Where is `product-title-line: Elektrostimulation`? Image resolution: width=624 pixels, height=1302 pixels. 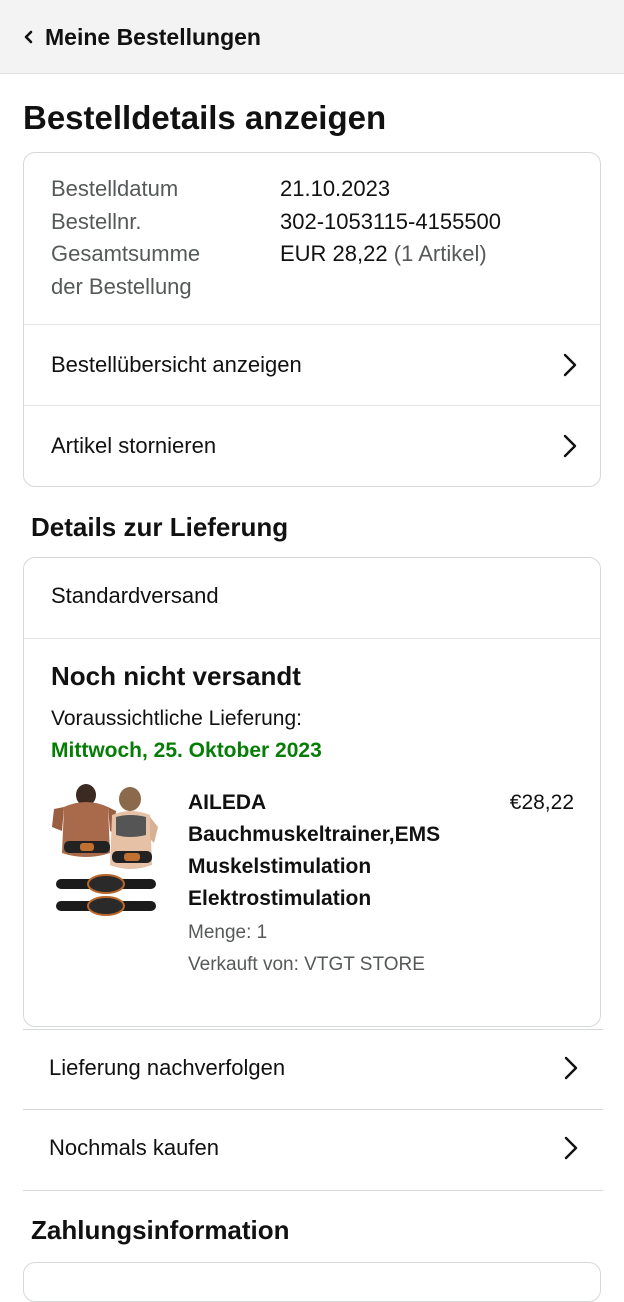
product-title-line: Elektrostimulation is located at coordinates (280, 898).